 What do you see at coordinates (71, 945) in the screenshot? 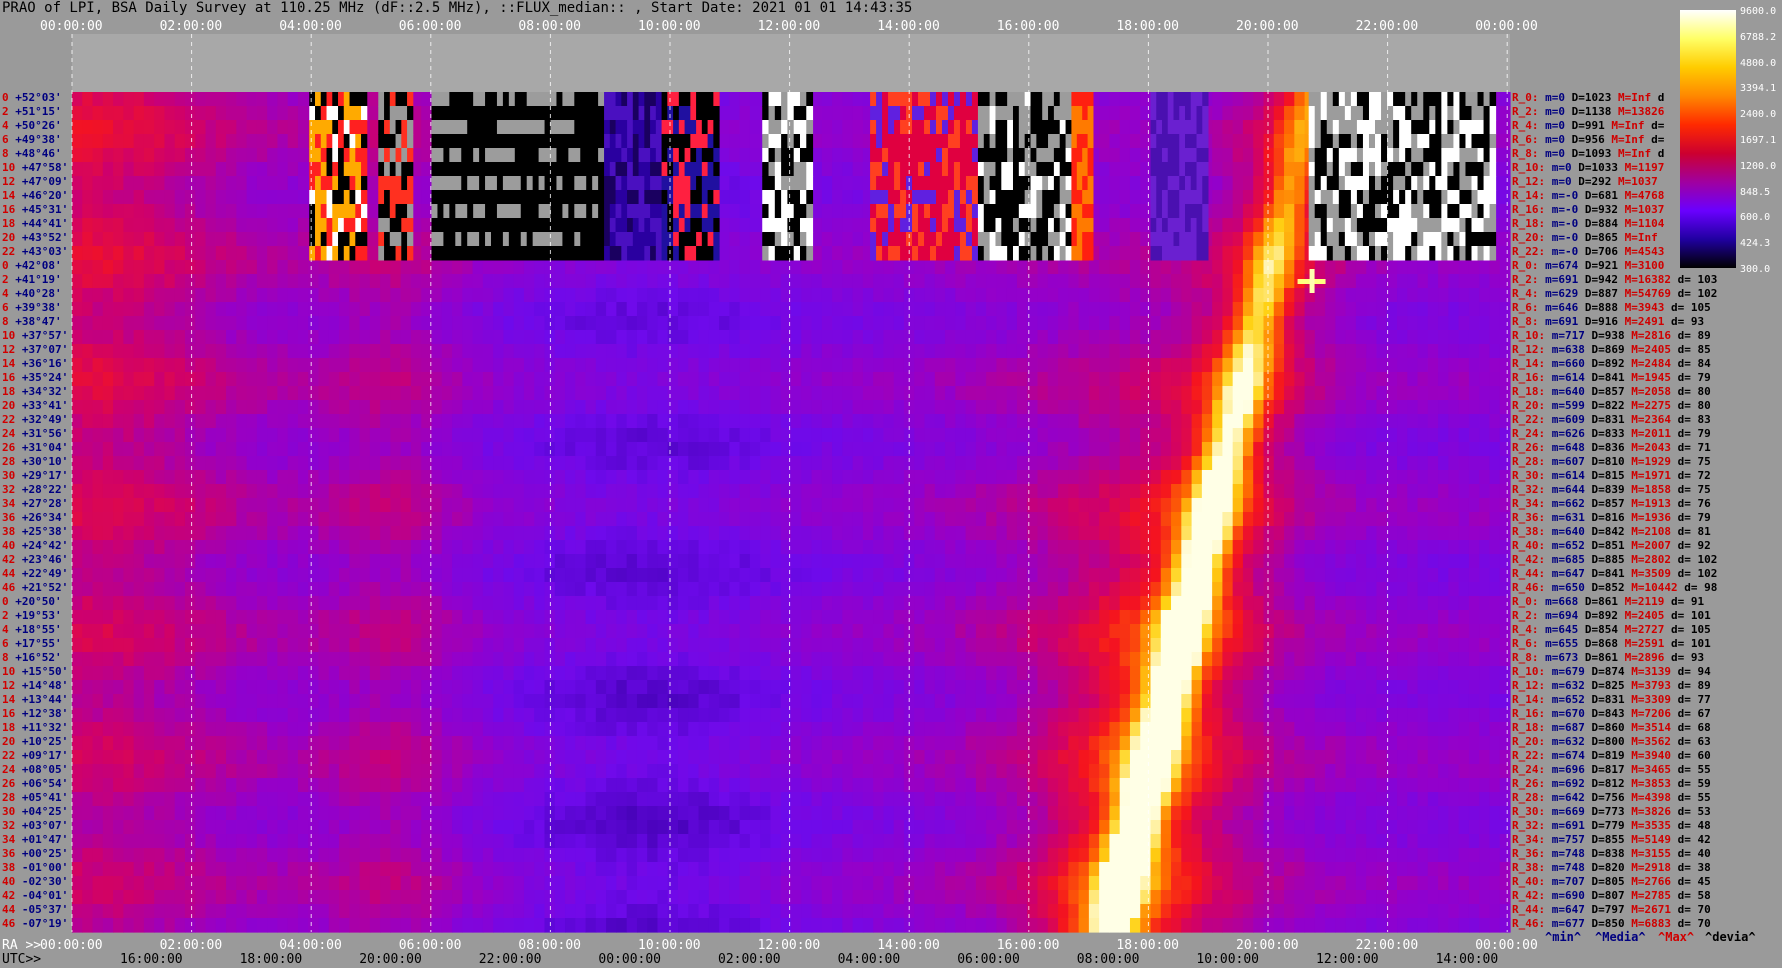
I see `bottom-ra-tick: 00:00:00` at bounding box center [71, 945].